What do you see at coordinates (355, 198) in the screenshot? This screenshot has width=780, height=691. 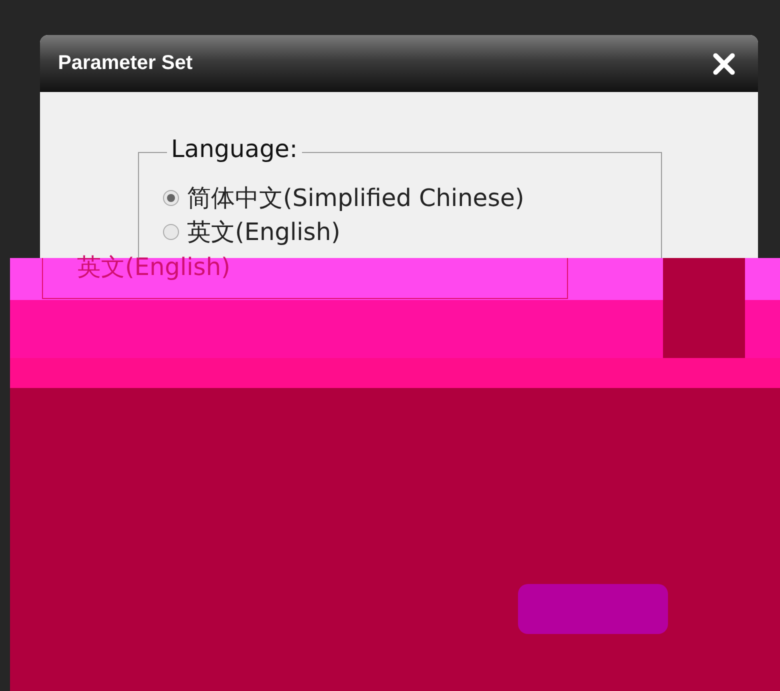 I see `option-label: 简体中文(Simplified Chinese)` at bounding box center [355, 198].